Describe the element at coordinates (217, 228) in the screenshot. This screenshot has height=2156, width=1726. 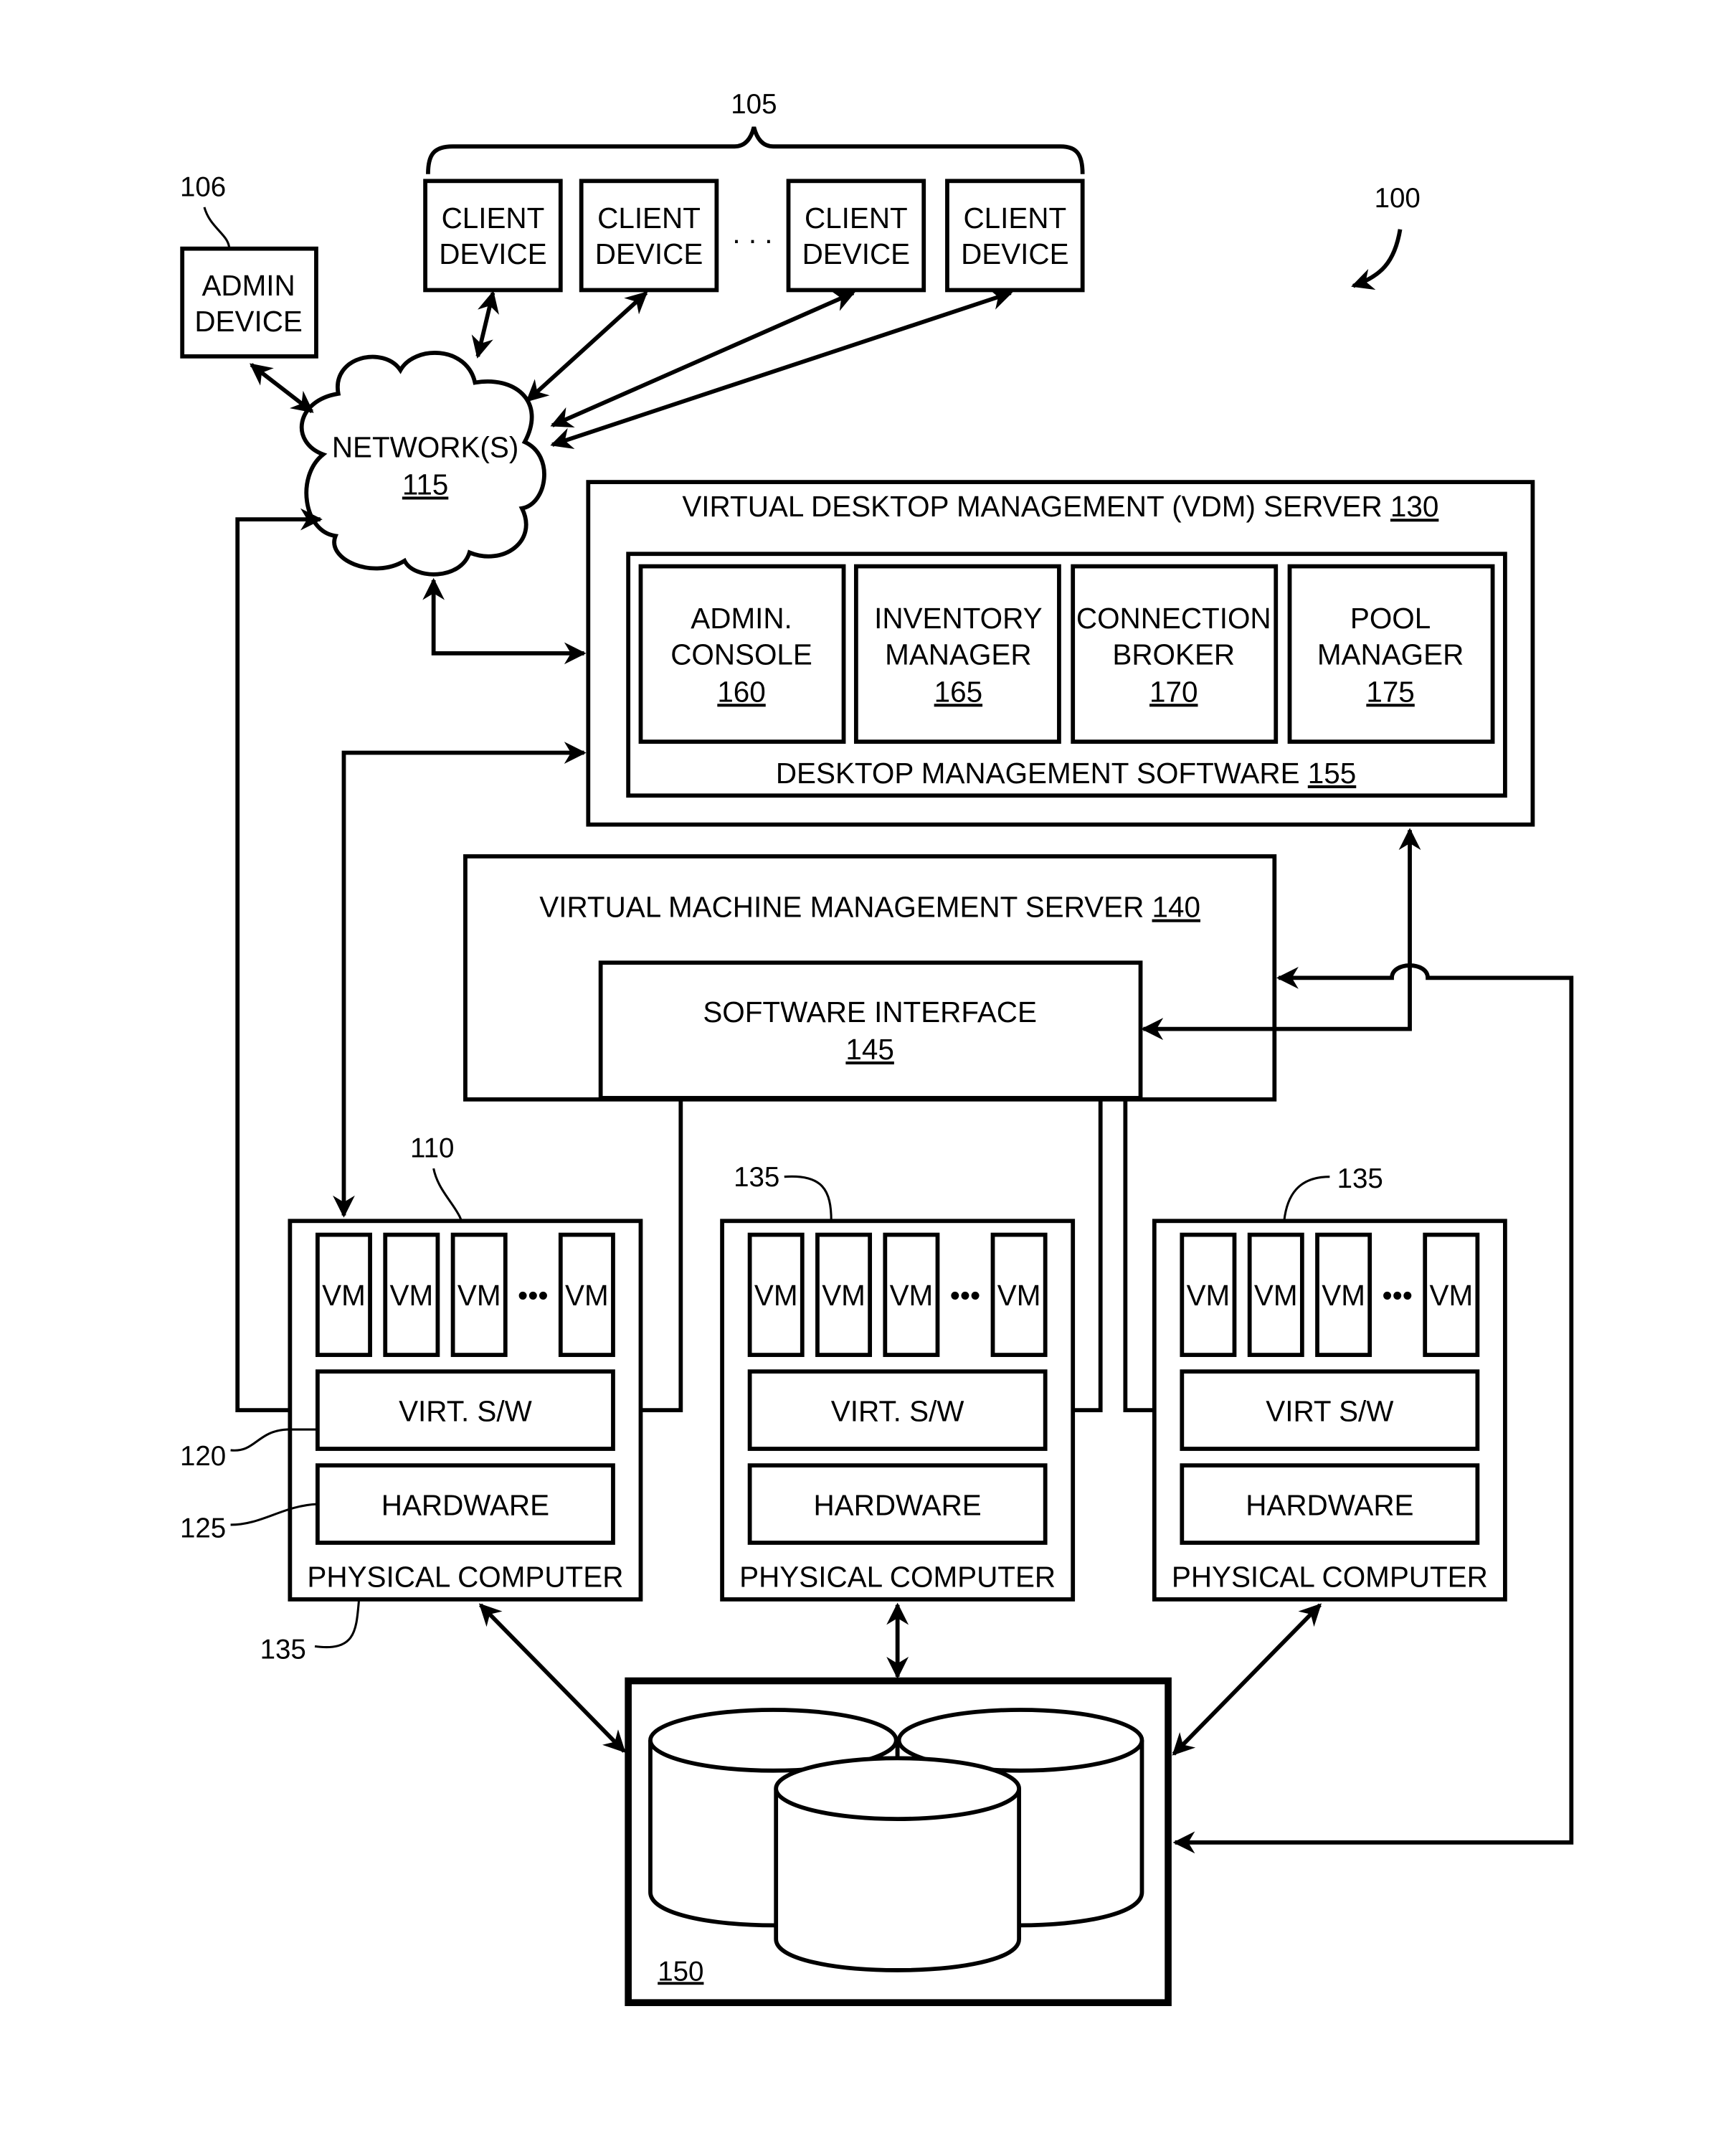
I see `admin-device-leader` at that location.